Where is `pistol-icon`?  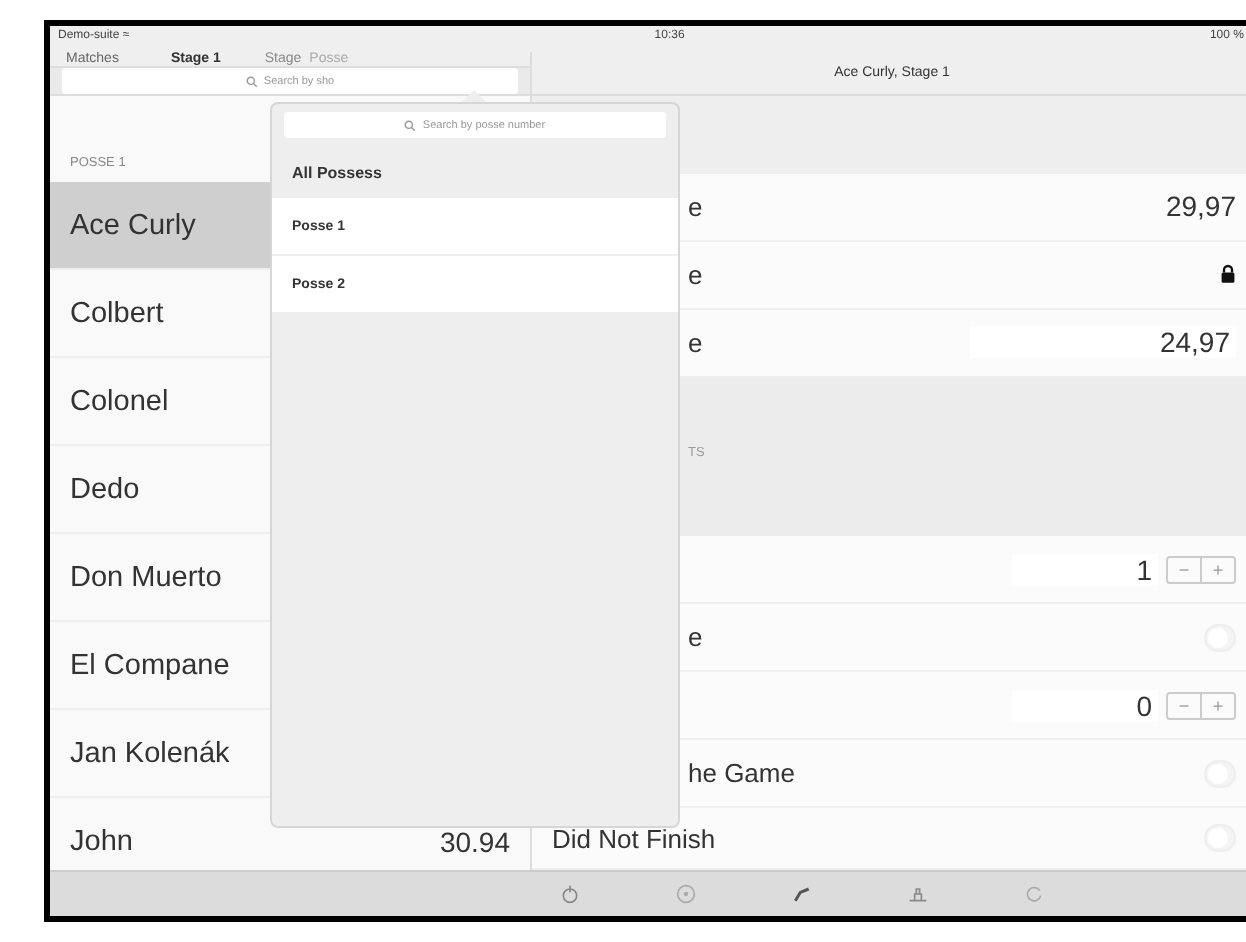
pistol-icon is located at coordinates (801, 894).